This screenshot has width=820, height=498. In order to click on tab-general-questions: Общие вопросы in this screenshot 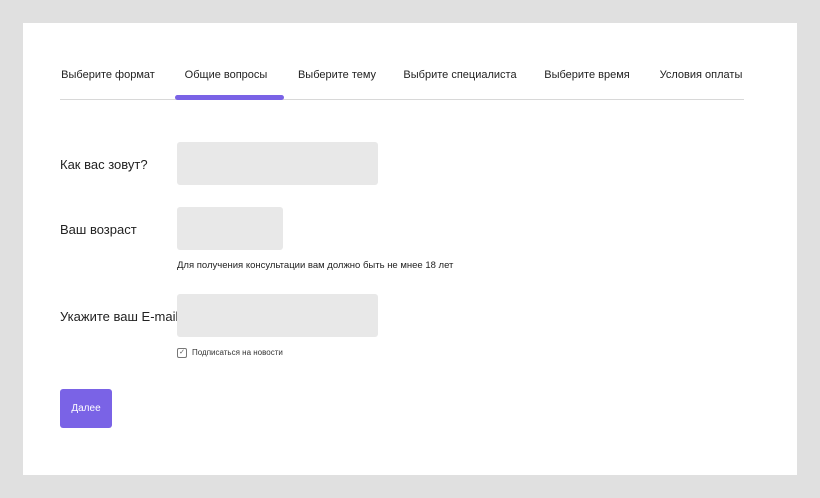, I will do `click(226, 75)`.